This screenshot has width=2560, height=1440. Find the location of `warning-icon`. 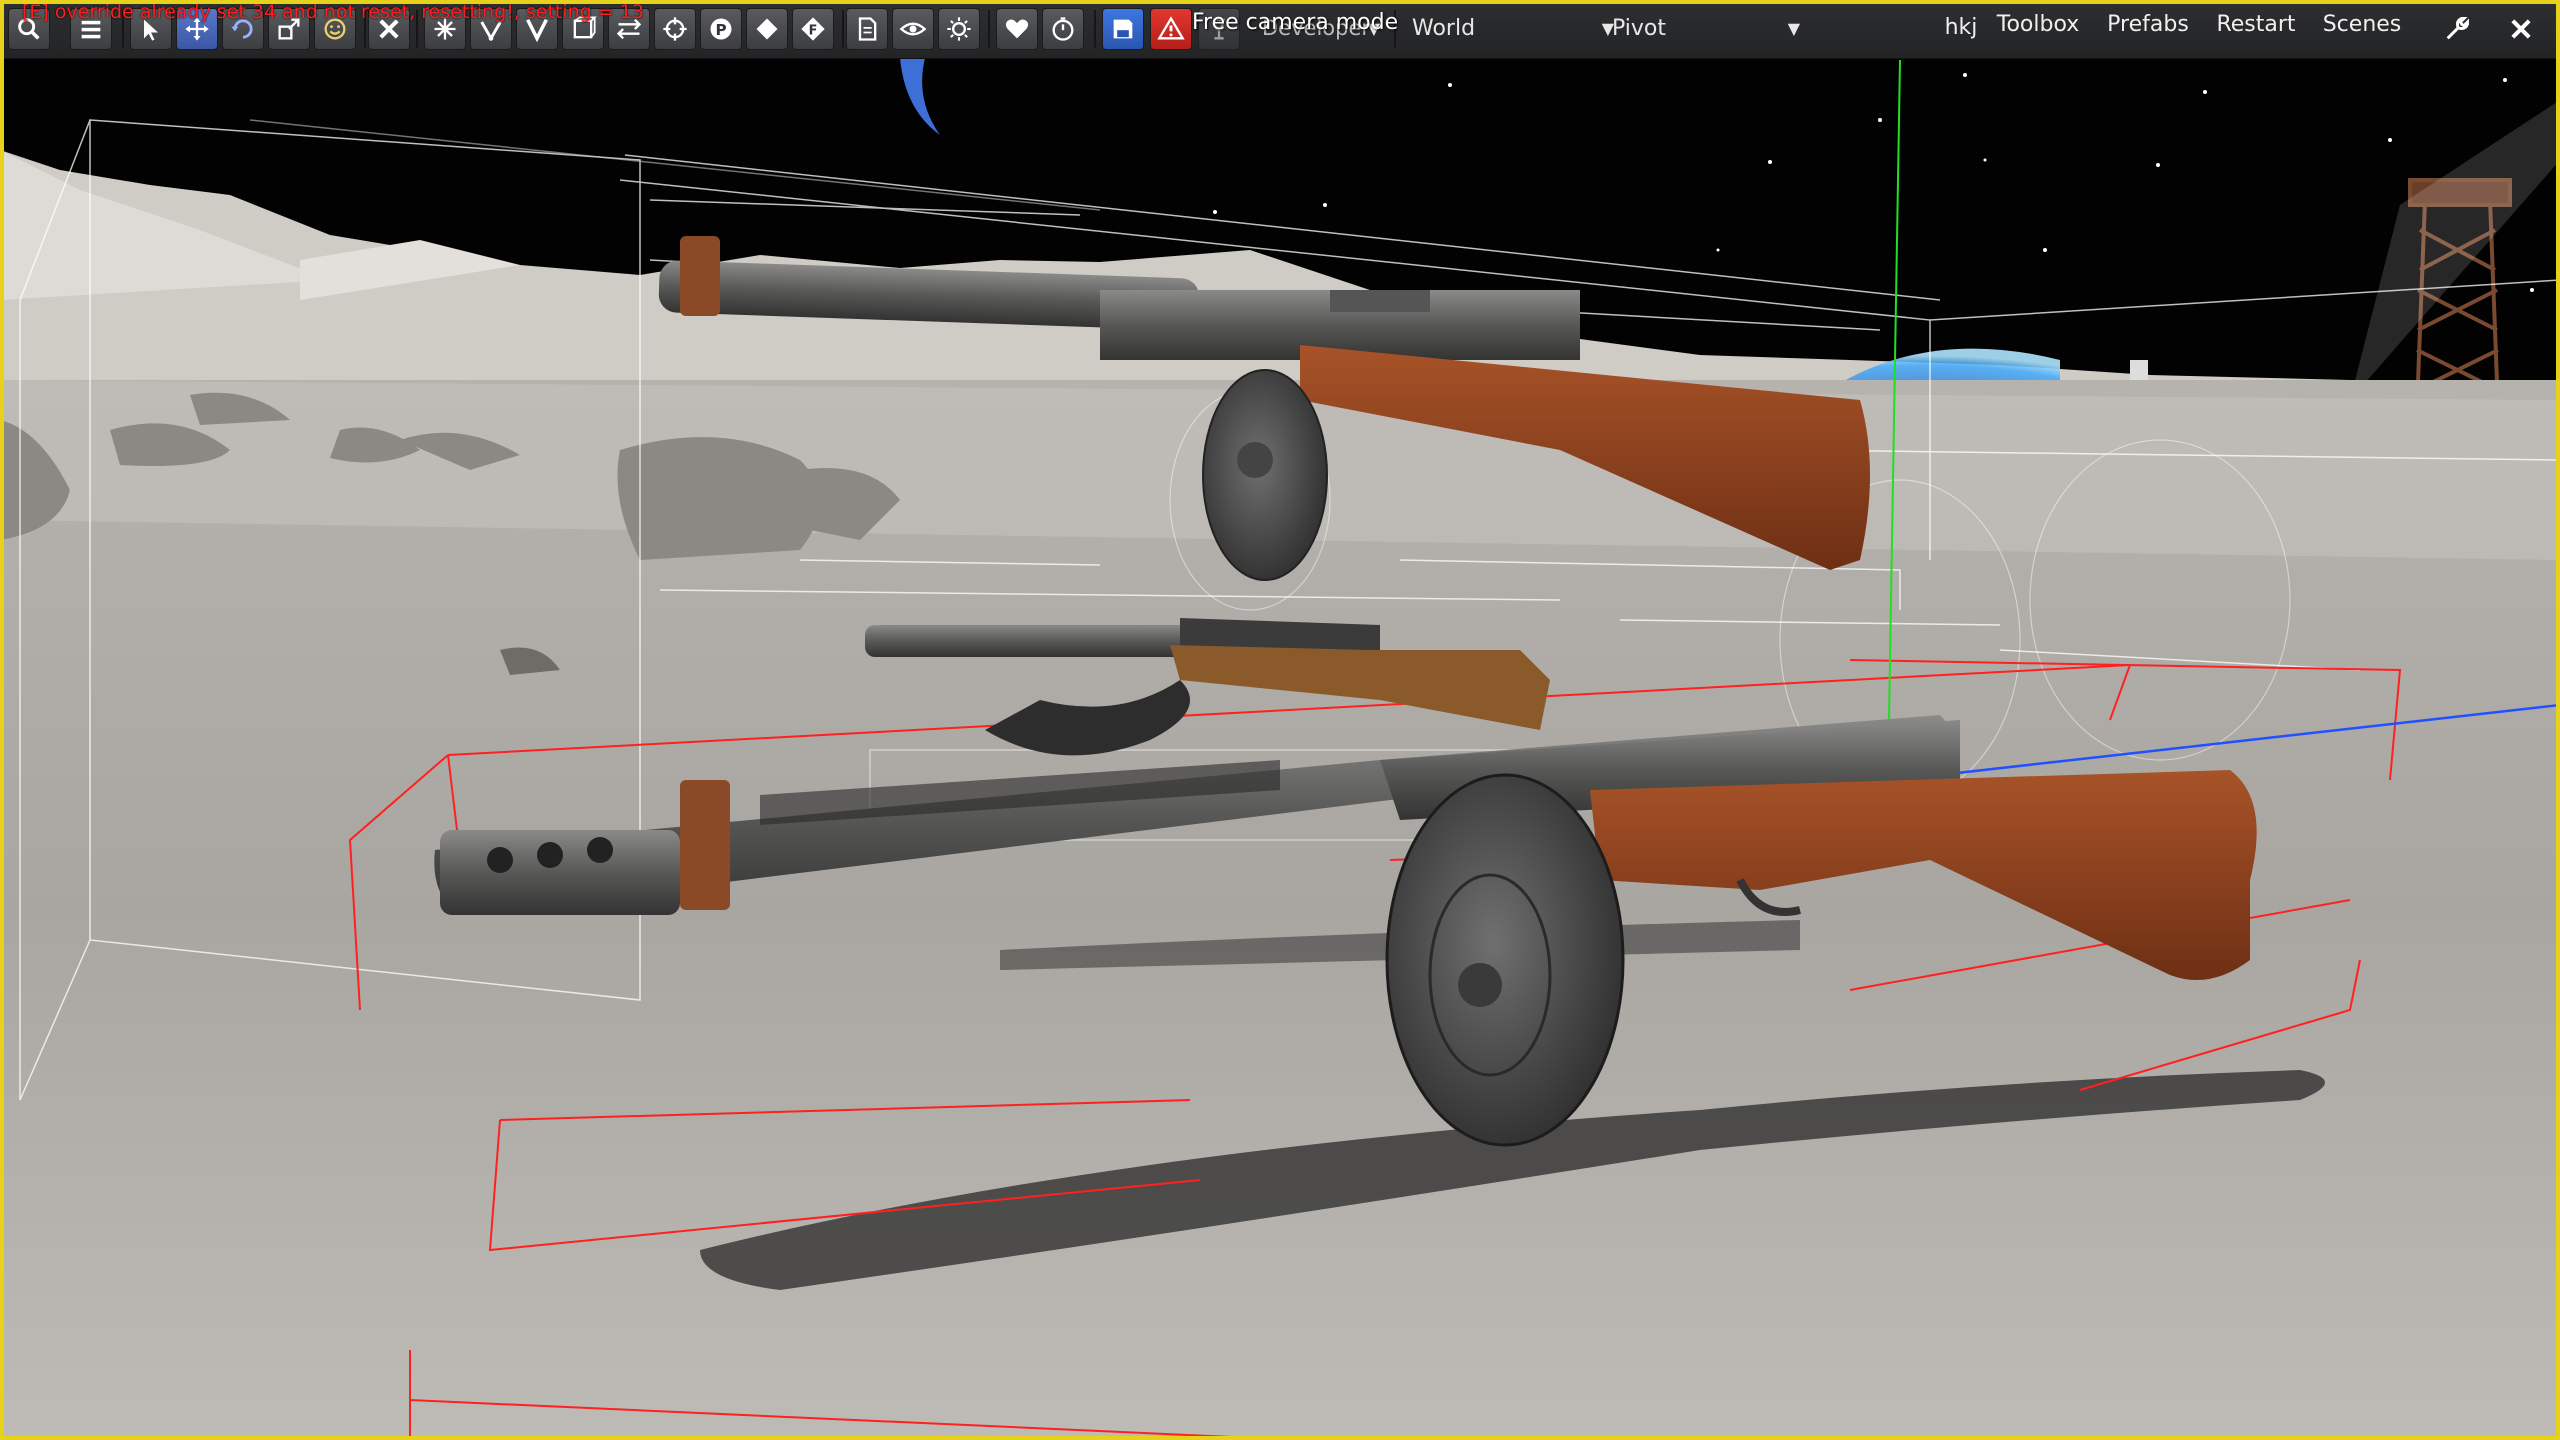

warning-icon is located at coordinates (1171, 28).